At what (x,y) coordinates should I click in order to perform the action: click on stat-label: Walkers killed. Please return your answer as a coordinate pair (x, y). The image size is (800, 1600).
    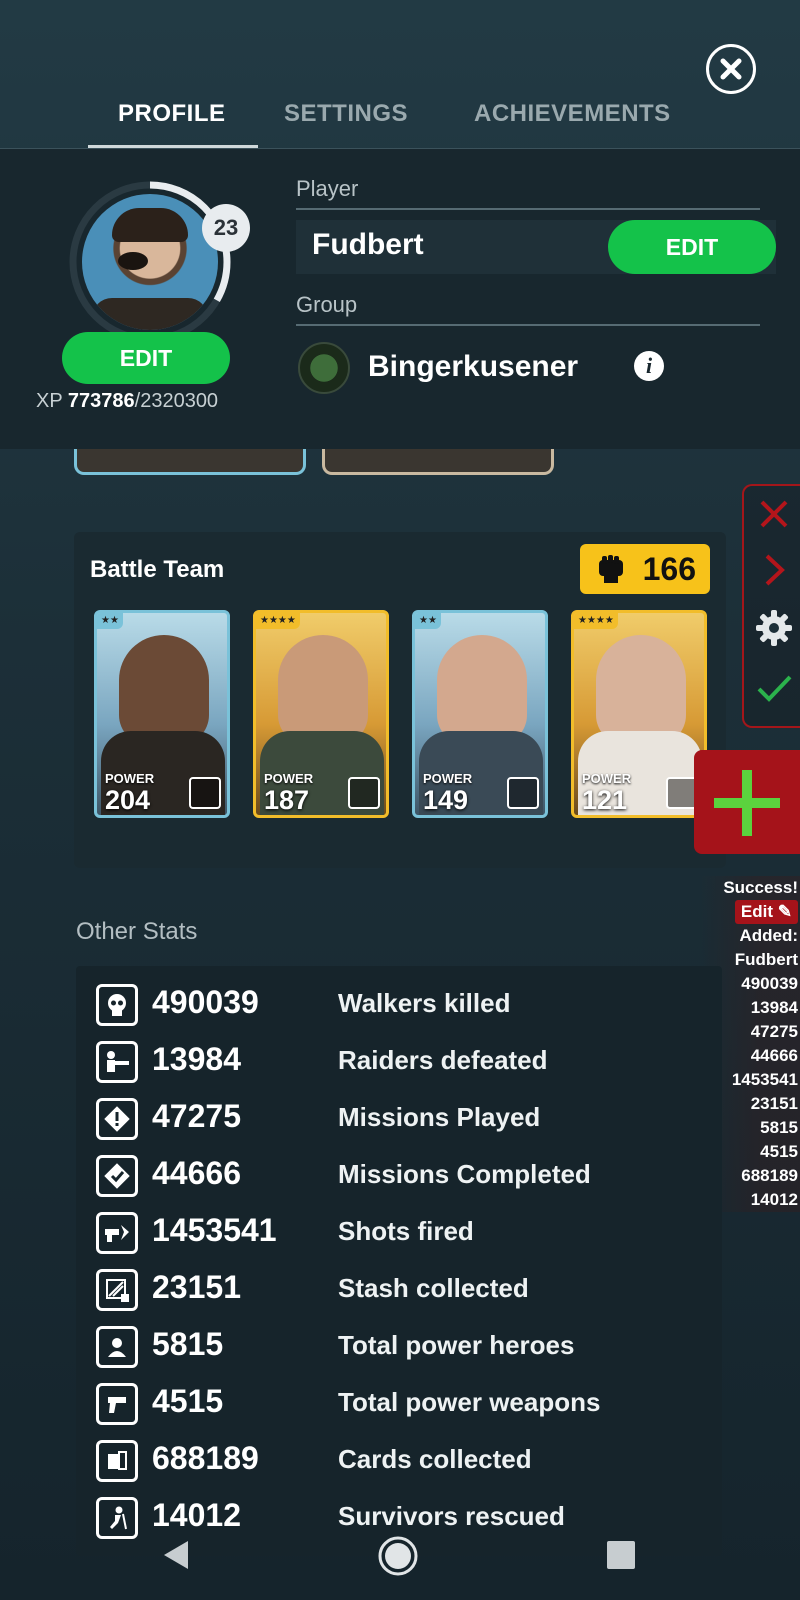
    Looking at the image, I should click on (424, 1003).